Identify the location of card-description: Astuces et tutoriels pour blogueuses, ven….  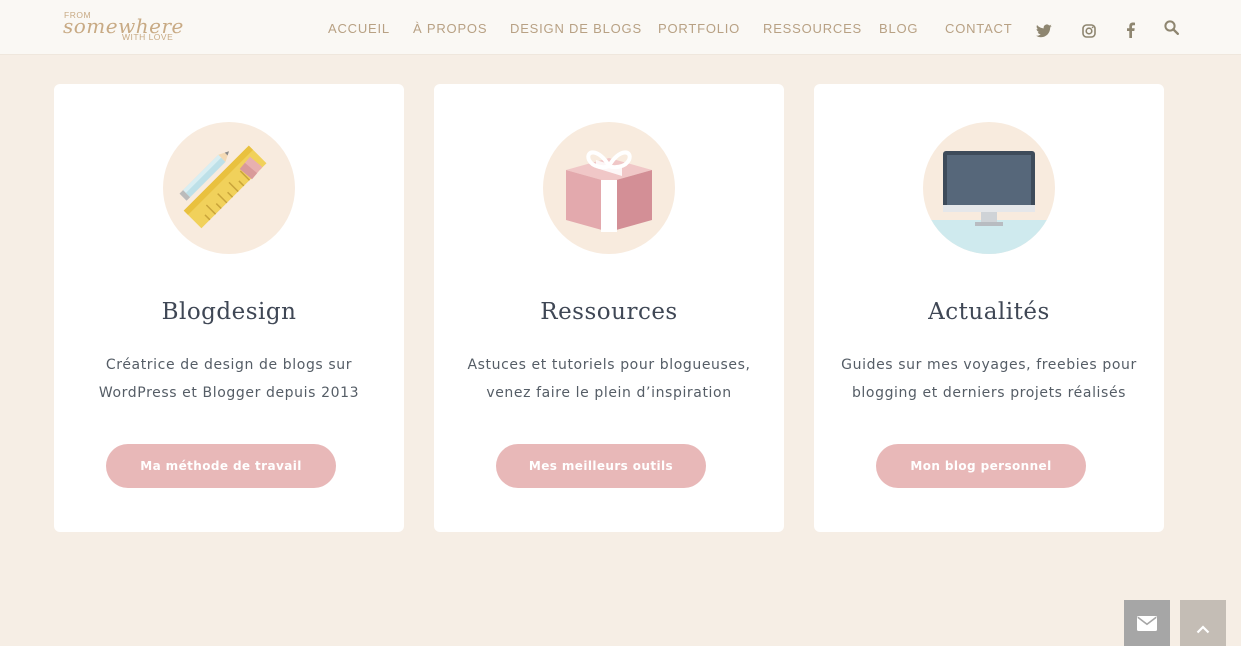
(609, 379).